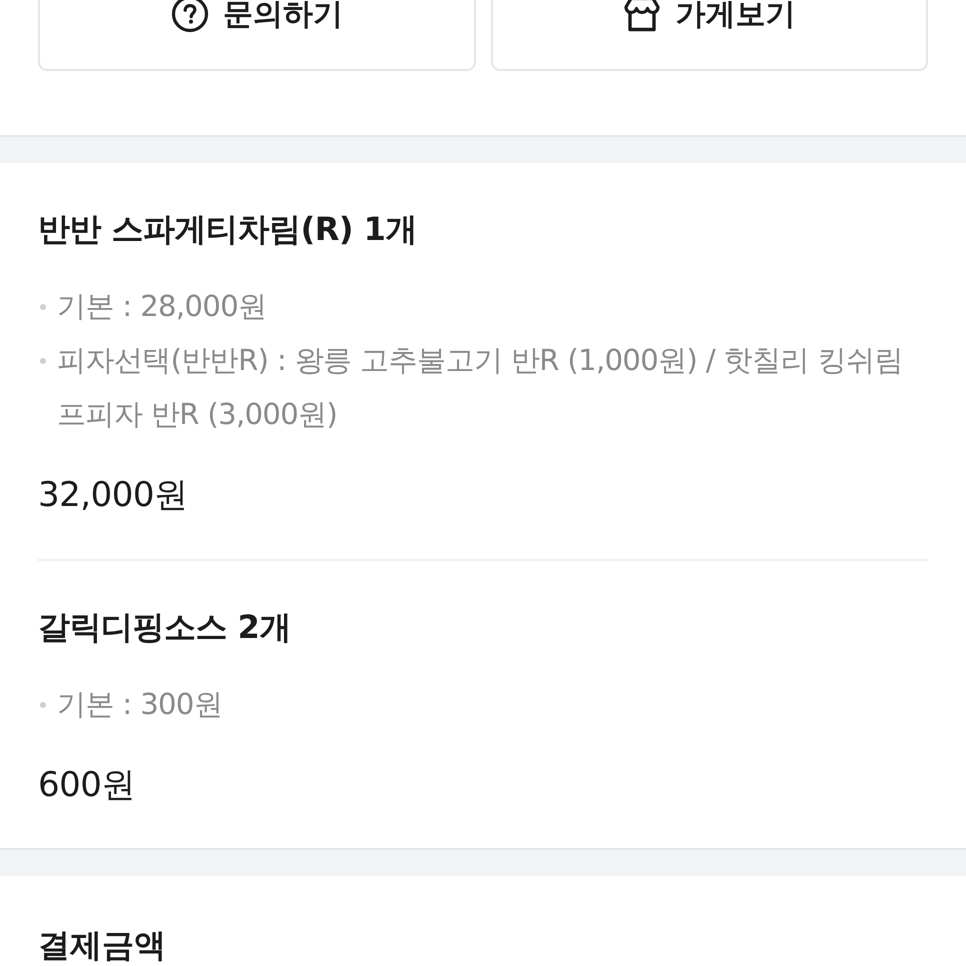 This screenshot has height=966, width=966. Describe the element at coordinates (102, 945) in the screenshot. I see `section-title: 결제금액` at that location.